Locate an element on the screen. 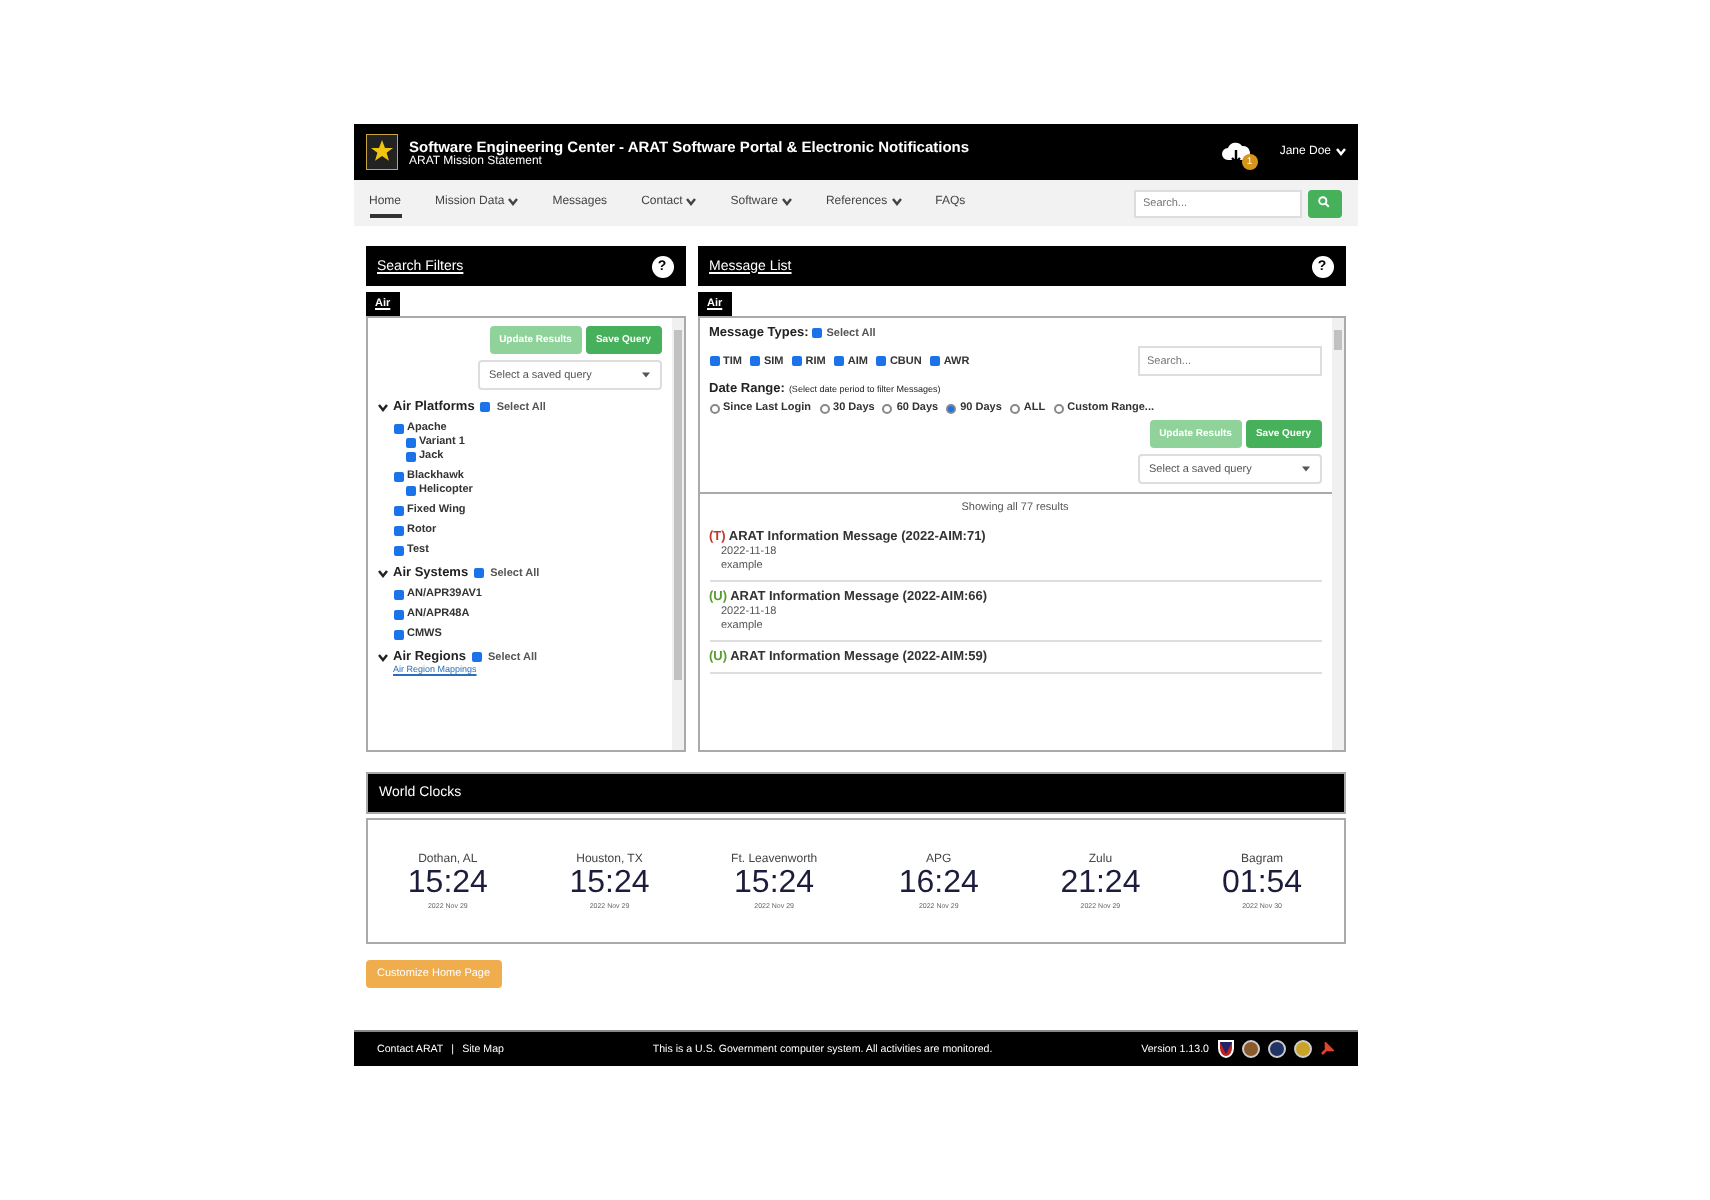  search-button is located at coordinates (1324, 203).